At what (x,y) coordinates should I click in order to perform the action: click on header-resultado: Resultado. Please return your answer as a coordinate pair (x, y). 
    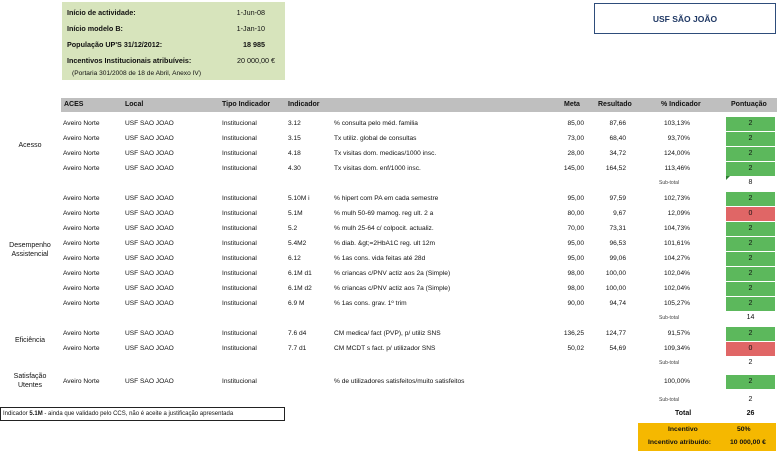
    Looking at the image, I should click on (615, 104).